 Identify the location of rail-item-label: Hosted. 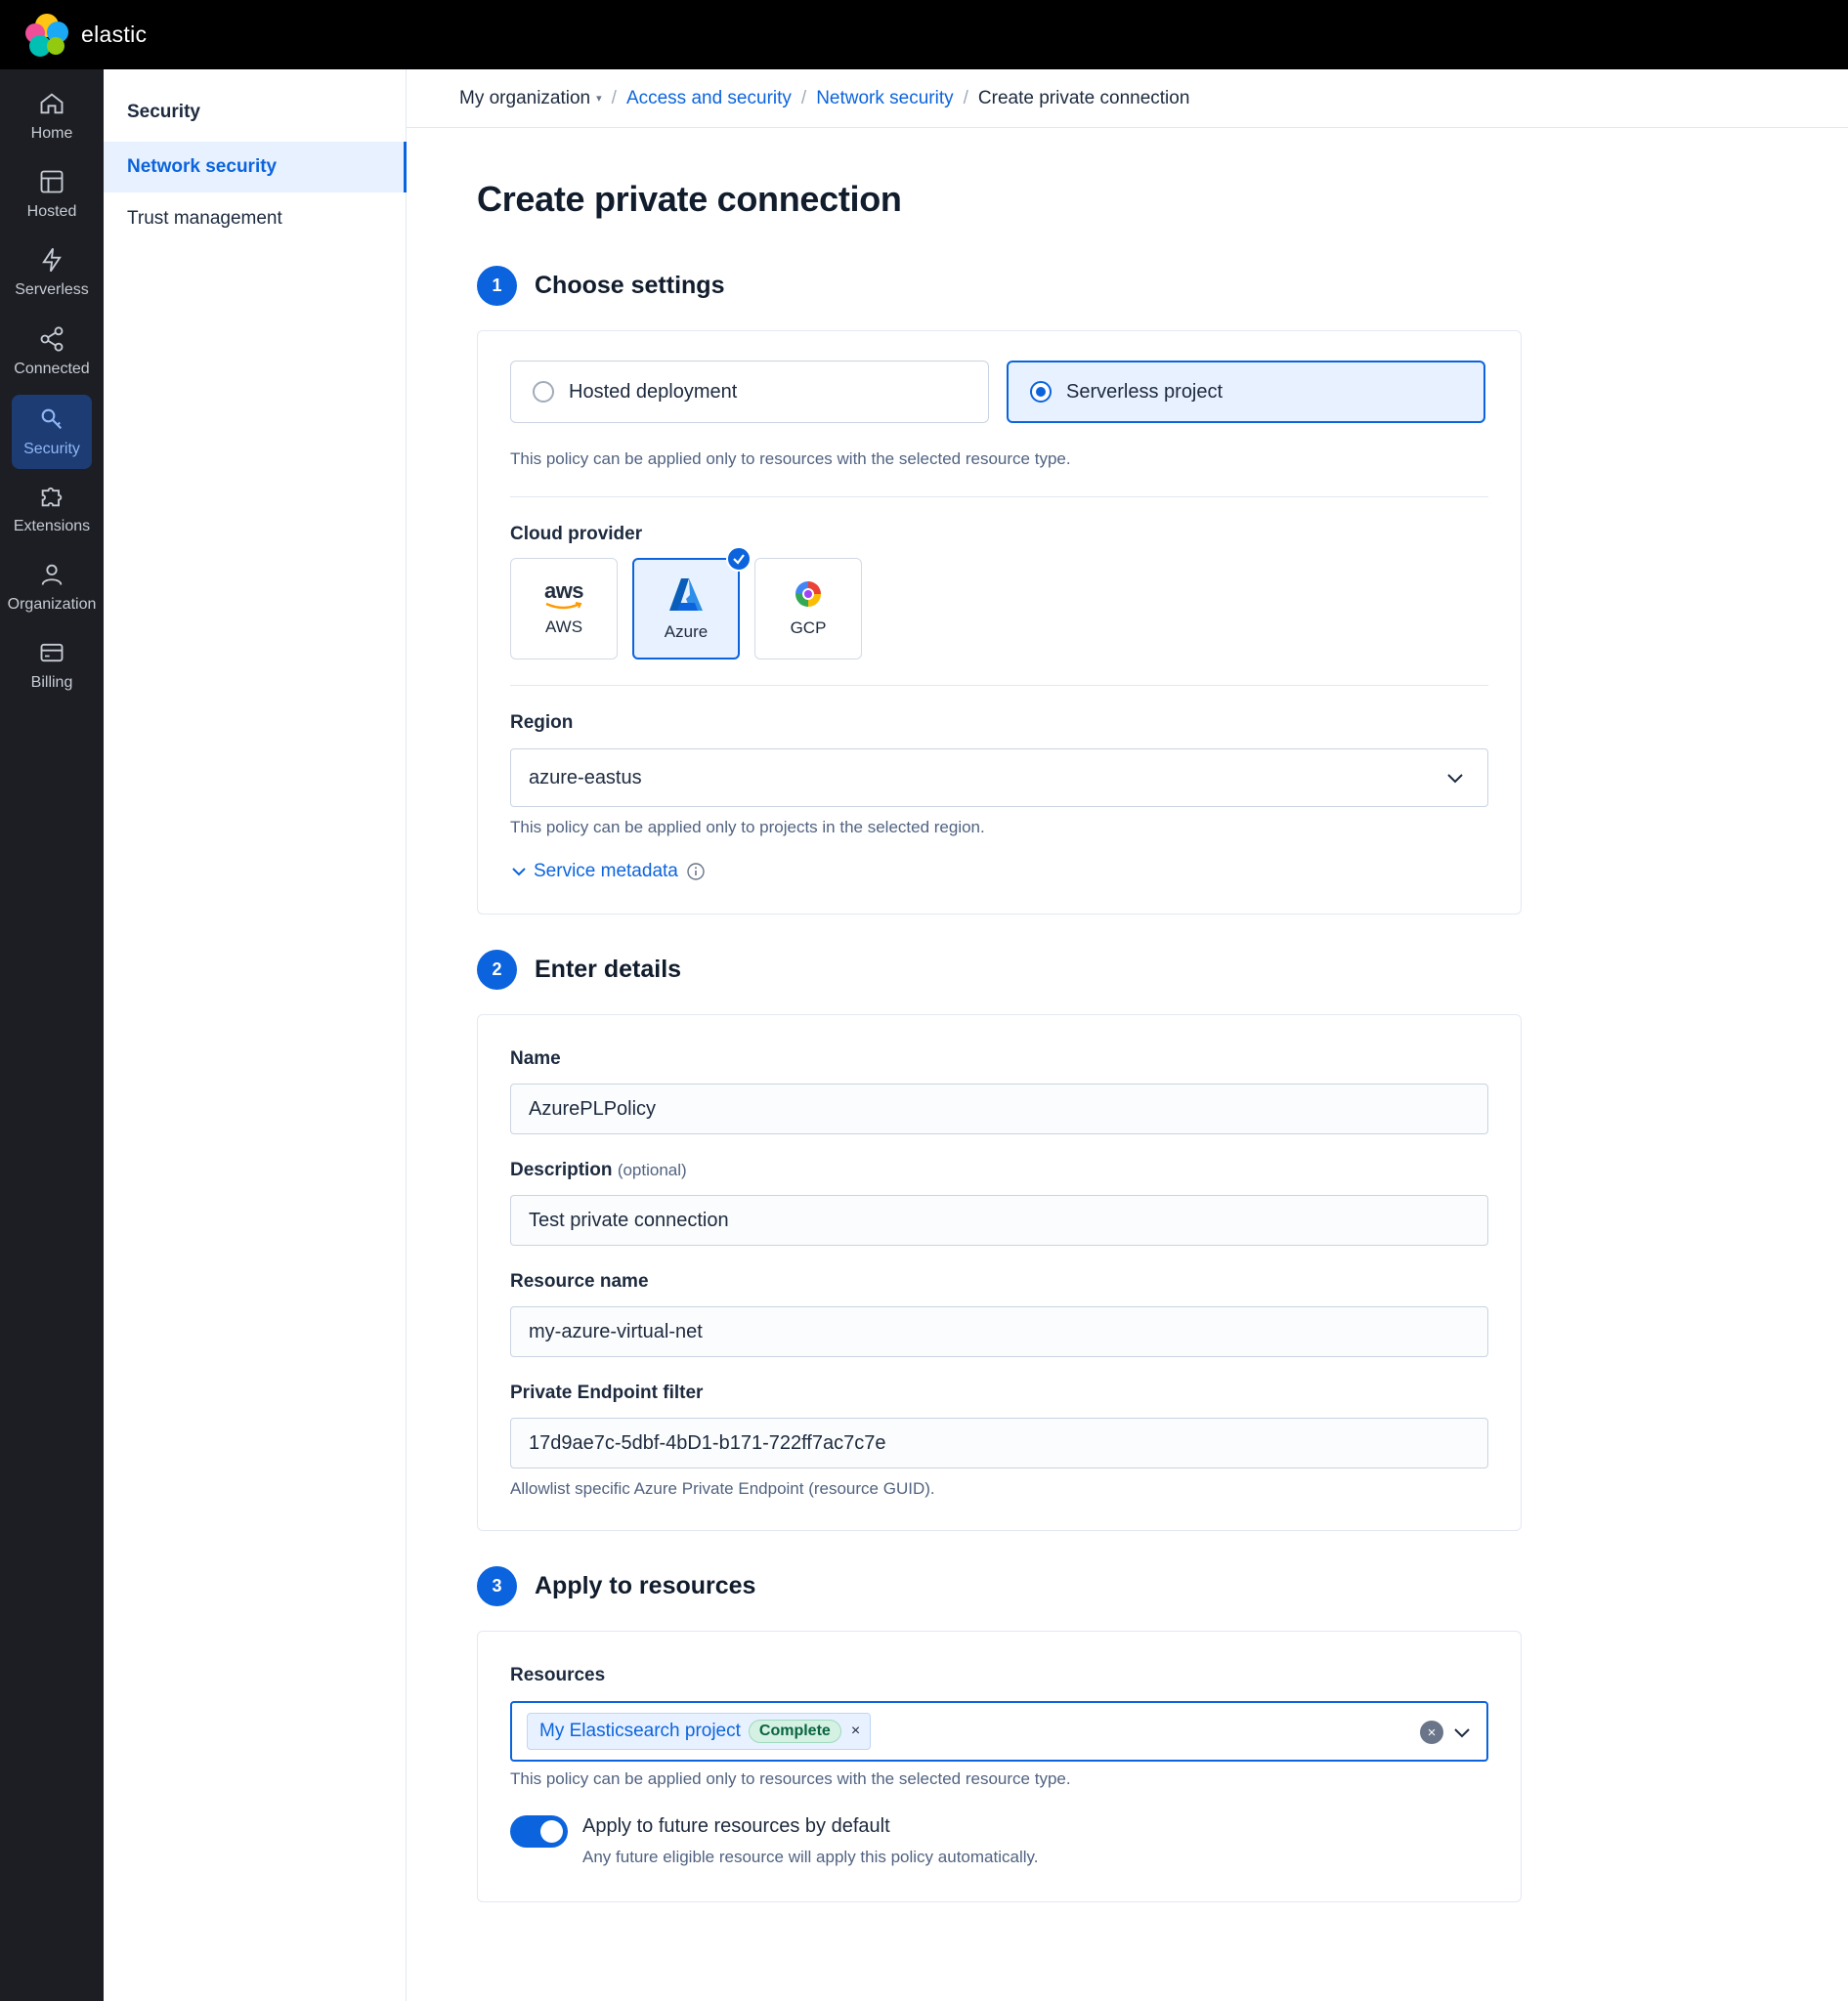
(51, 211).